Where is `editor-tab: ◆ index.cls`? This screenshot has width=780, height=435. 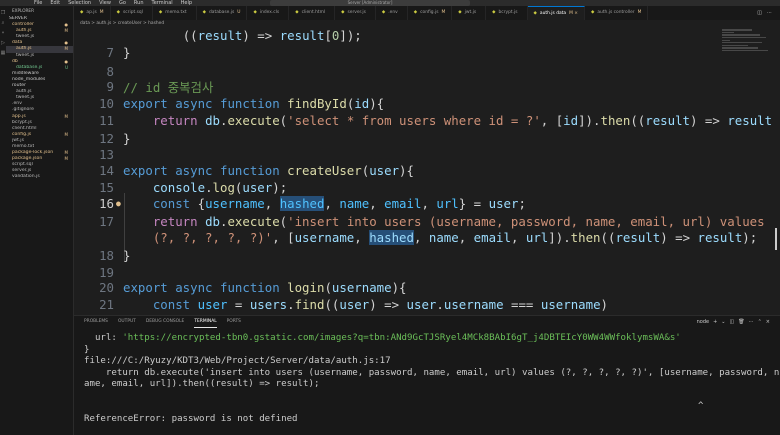 editor-tab: ◆ index.cls is located at coordinates (268, 13).